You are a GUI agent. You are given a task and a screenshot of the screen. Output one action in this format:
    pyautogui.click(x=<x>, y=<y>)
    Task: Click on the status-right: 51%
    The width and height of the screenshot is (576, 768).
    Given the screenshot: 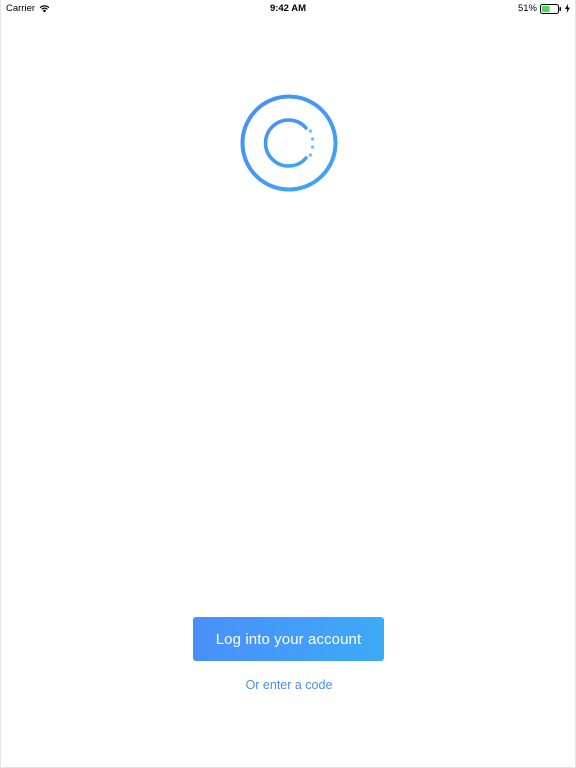 What is the action you would take?
    pyautogui.click(x=544, y=8)
    